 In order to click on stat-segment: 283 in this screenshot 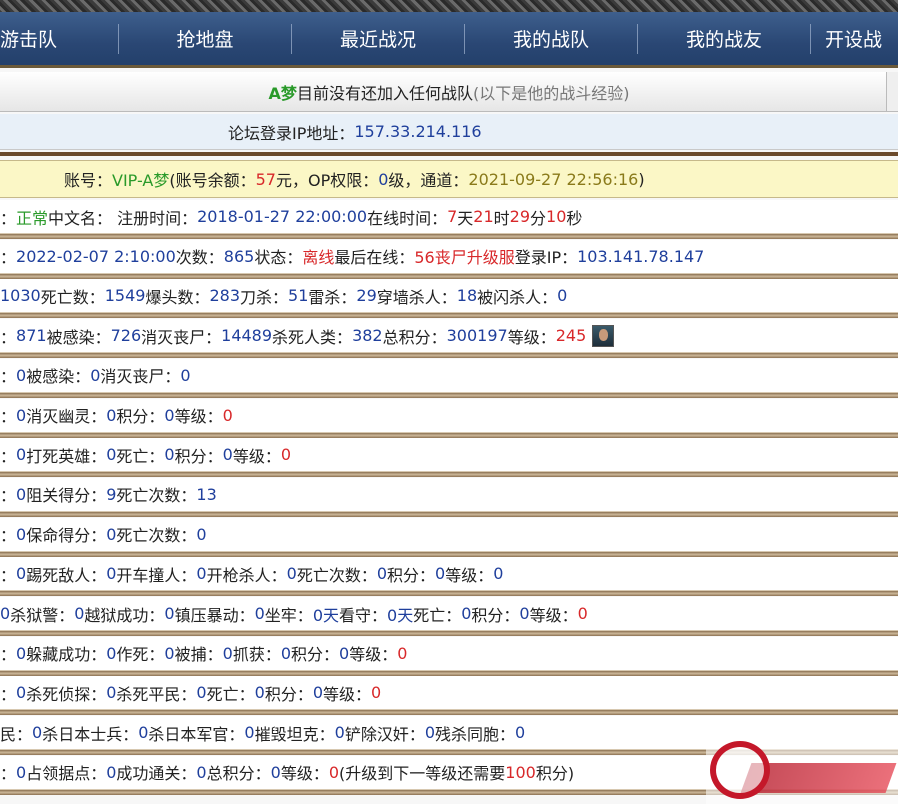, I will do `click(225, 296)`.